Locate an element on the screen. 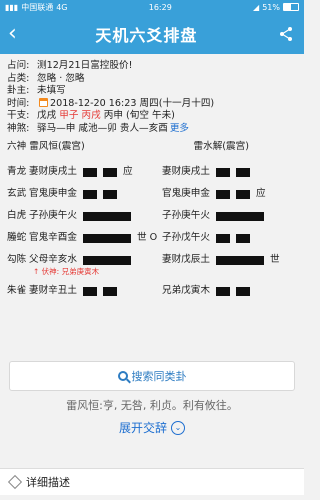  hexagram-header: 六神 雷风恒(震宫) 雷水解(震宫) is located at coordinates (152, 147).